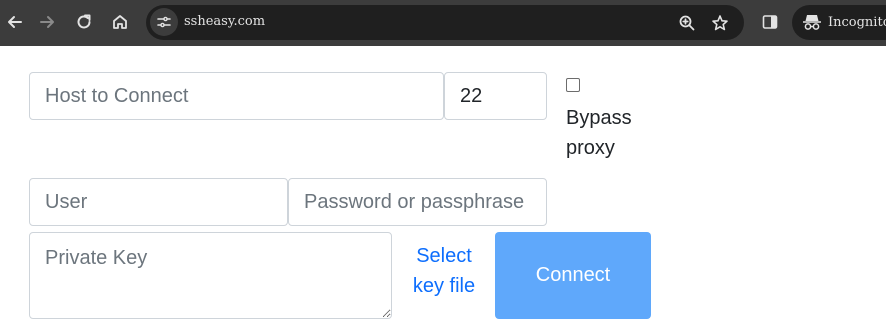 The image size is (886, 323). Describe the element at coordinates (495, 96) in the screenshot. I see `port-input` at that location.